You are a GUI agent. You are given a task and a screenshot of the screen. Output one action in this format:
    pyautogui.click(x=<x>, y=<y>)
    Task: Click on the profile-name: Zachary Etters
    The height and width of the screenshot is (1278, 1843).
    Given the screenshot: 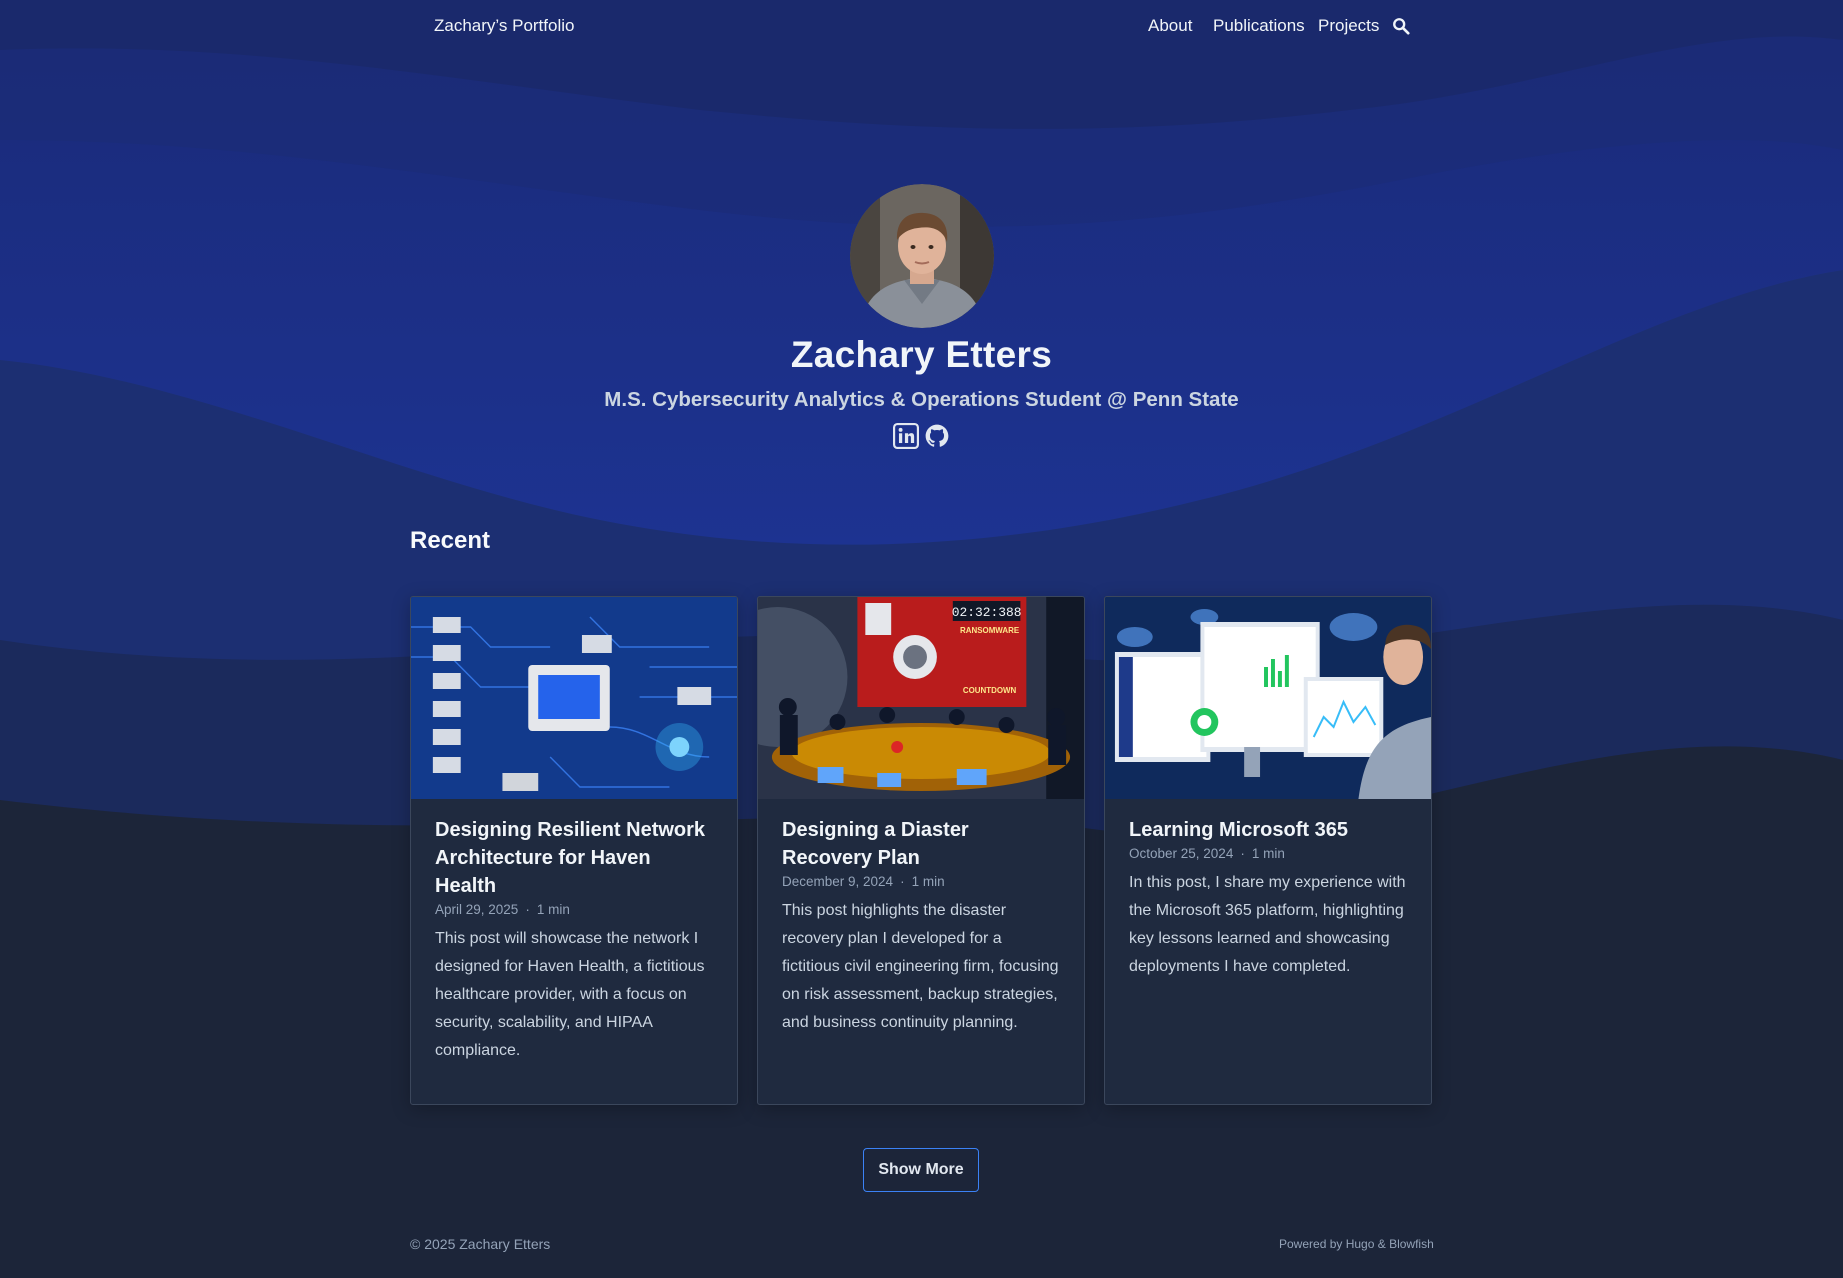 What is the action you would take?
    pyautogui.click(x=921, y=354)
    